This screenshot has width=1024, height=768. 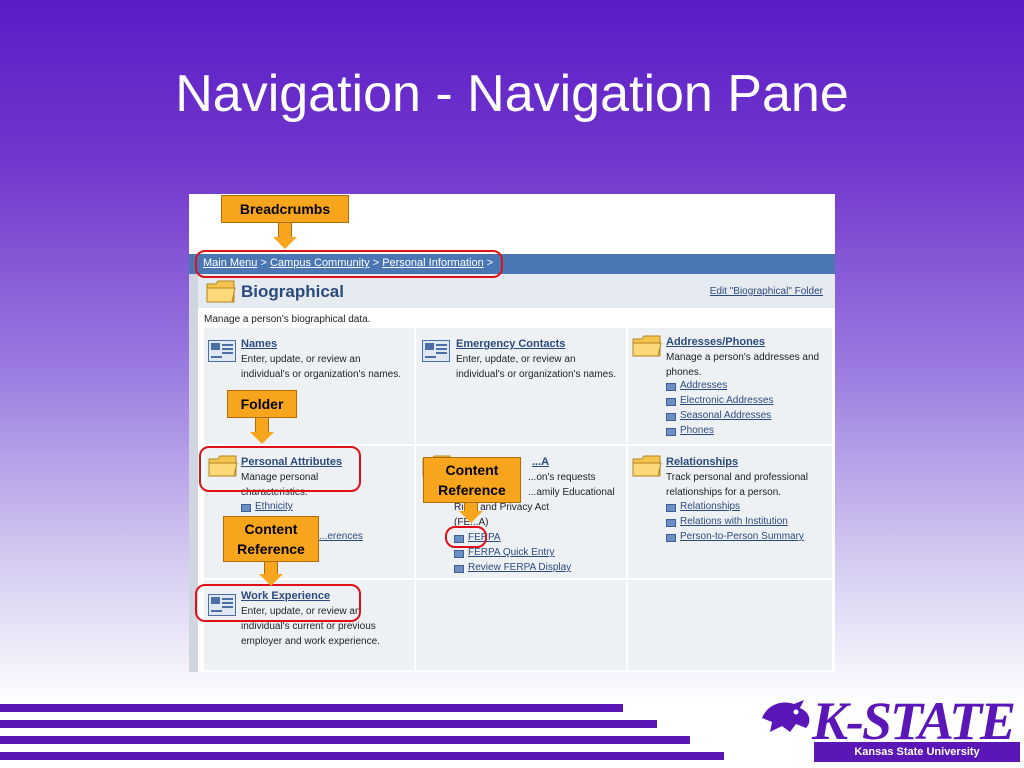 I want to click on preferences-link: ...erences, so click(x=341, y=536).